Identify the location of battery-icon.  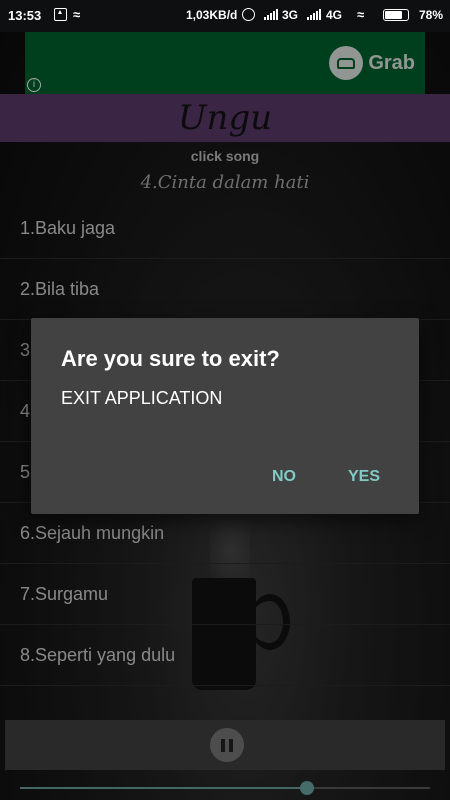
(396, 15).